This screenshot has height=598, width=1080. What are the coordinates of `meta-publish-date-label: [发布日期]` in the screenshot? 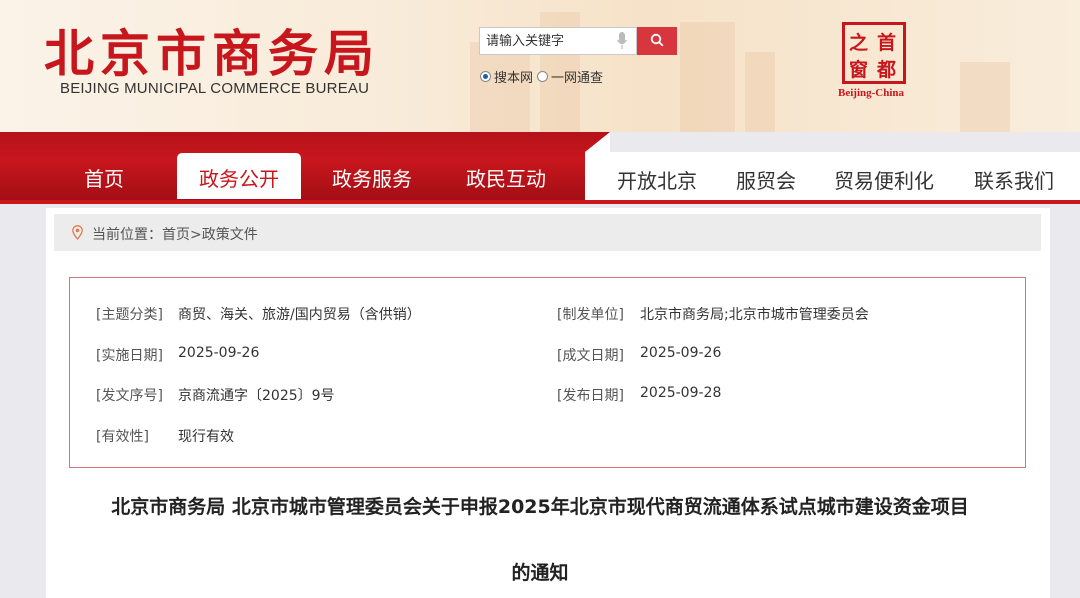 It's located at (590, 396).